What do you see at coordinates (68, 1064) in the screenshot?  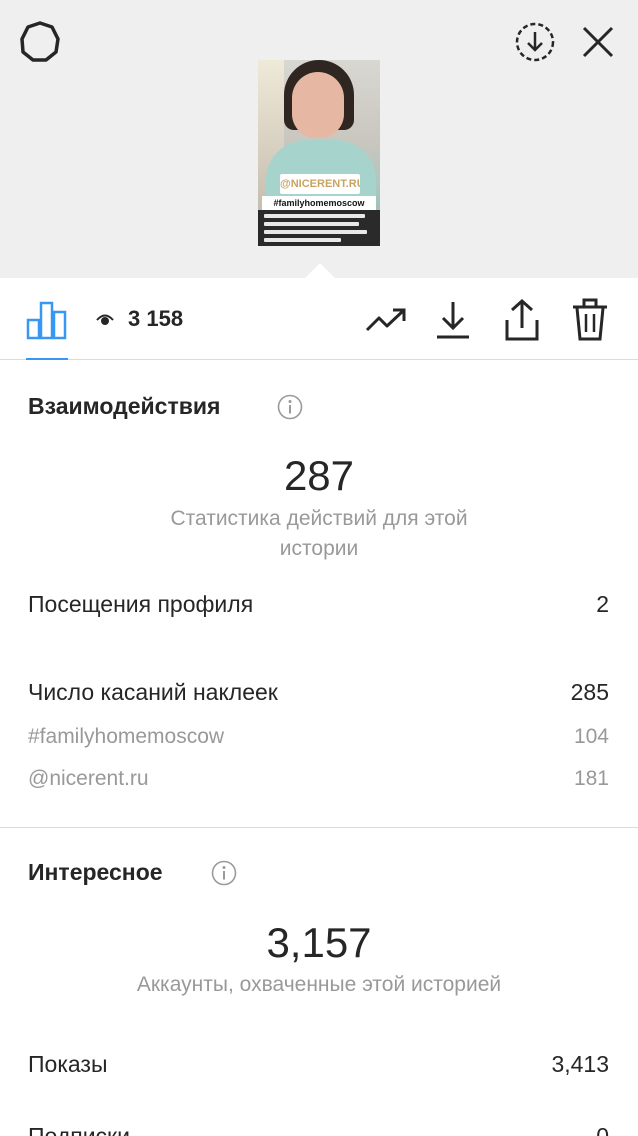 I see `impressions-label: Показы` at bounding box center [68, 1064].